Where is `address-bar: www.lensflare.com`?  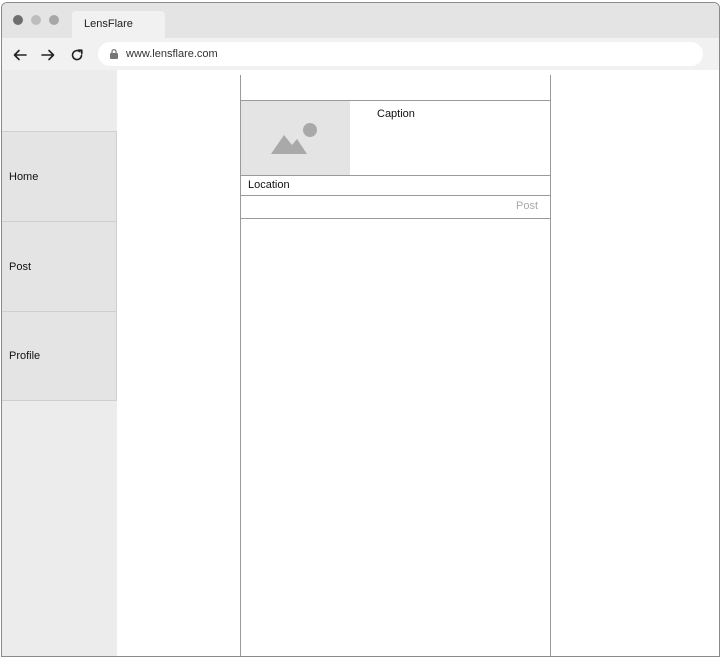 address-bar: www.lensflare.com is located at coordinates (400, 54).